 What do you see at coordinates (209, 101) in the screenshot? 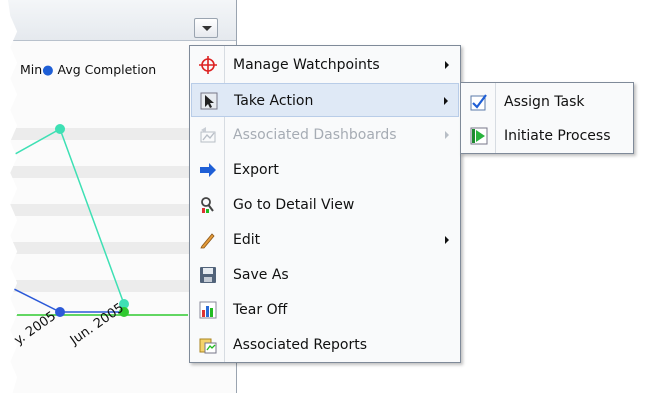
I see `cursor-icon` at bounding box center [209, 101].